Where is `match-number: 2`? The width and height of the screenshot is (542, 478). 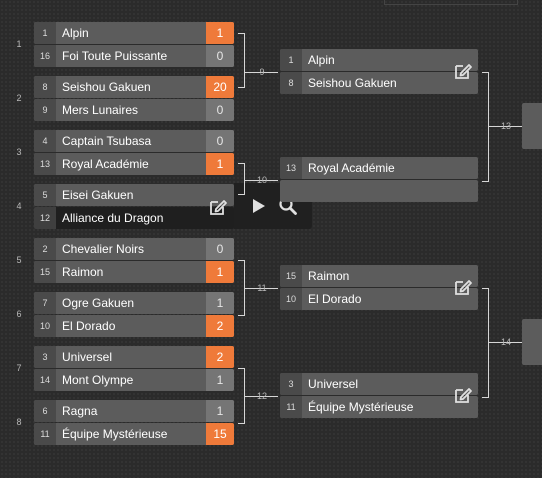
match-number: 2 is located at coordinates (19, 98).